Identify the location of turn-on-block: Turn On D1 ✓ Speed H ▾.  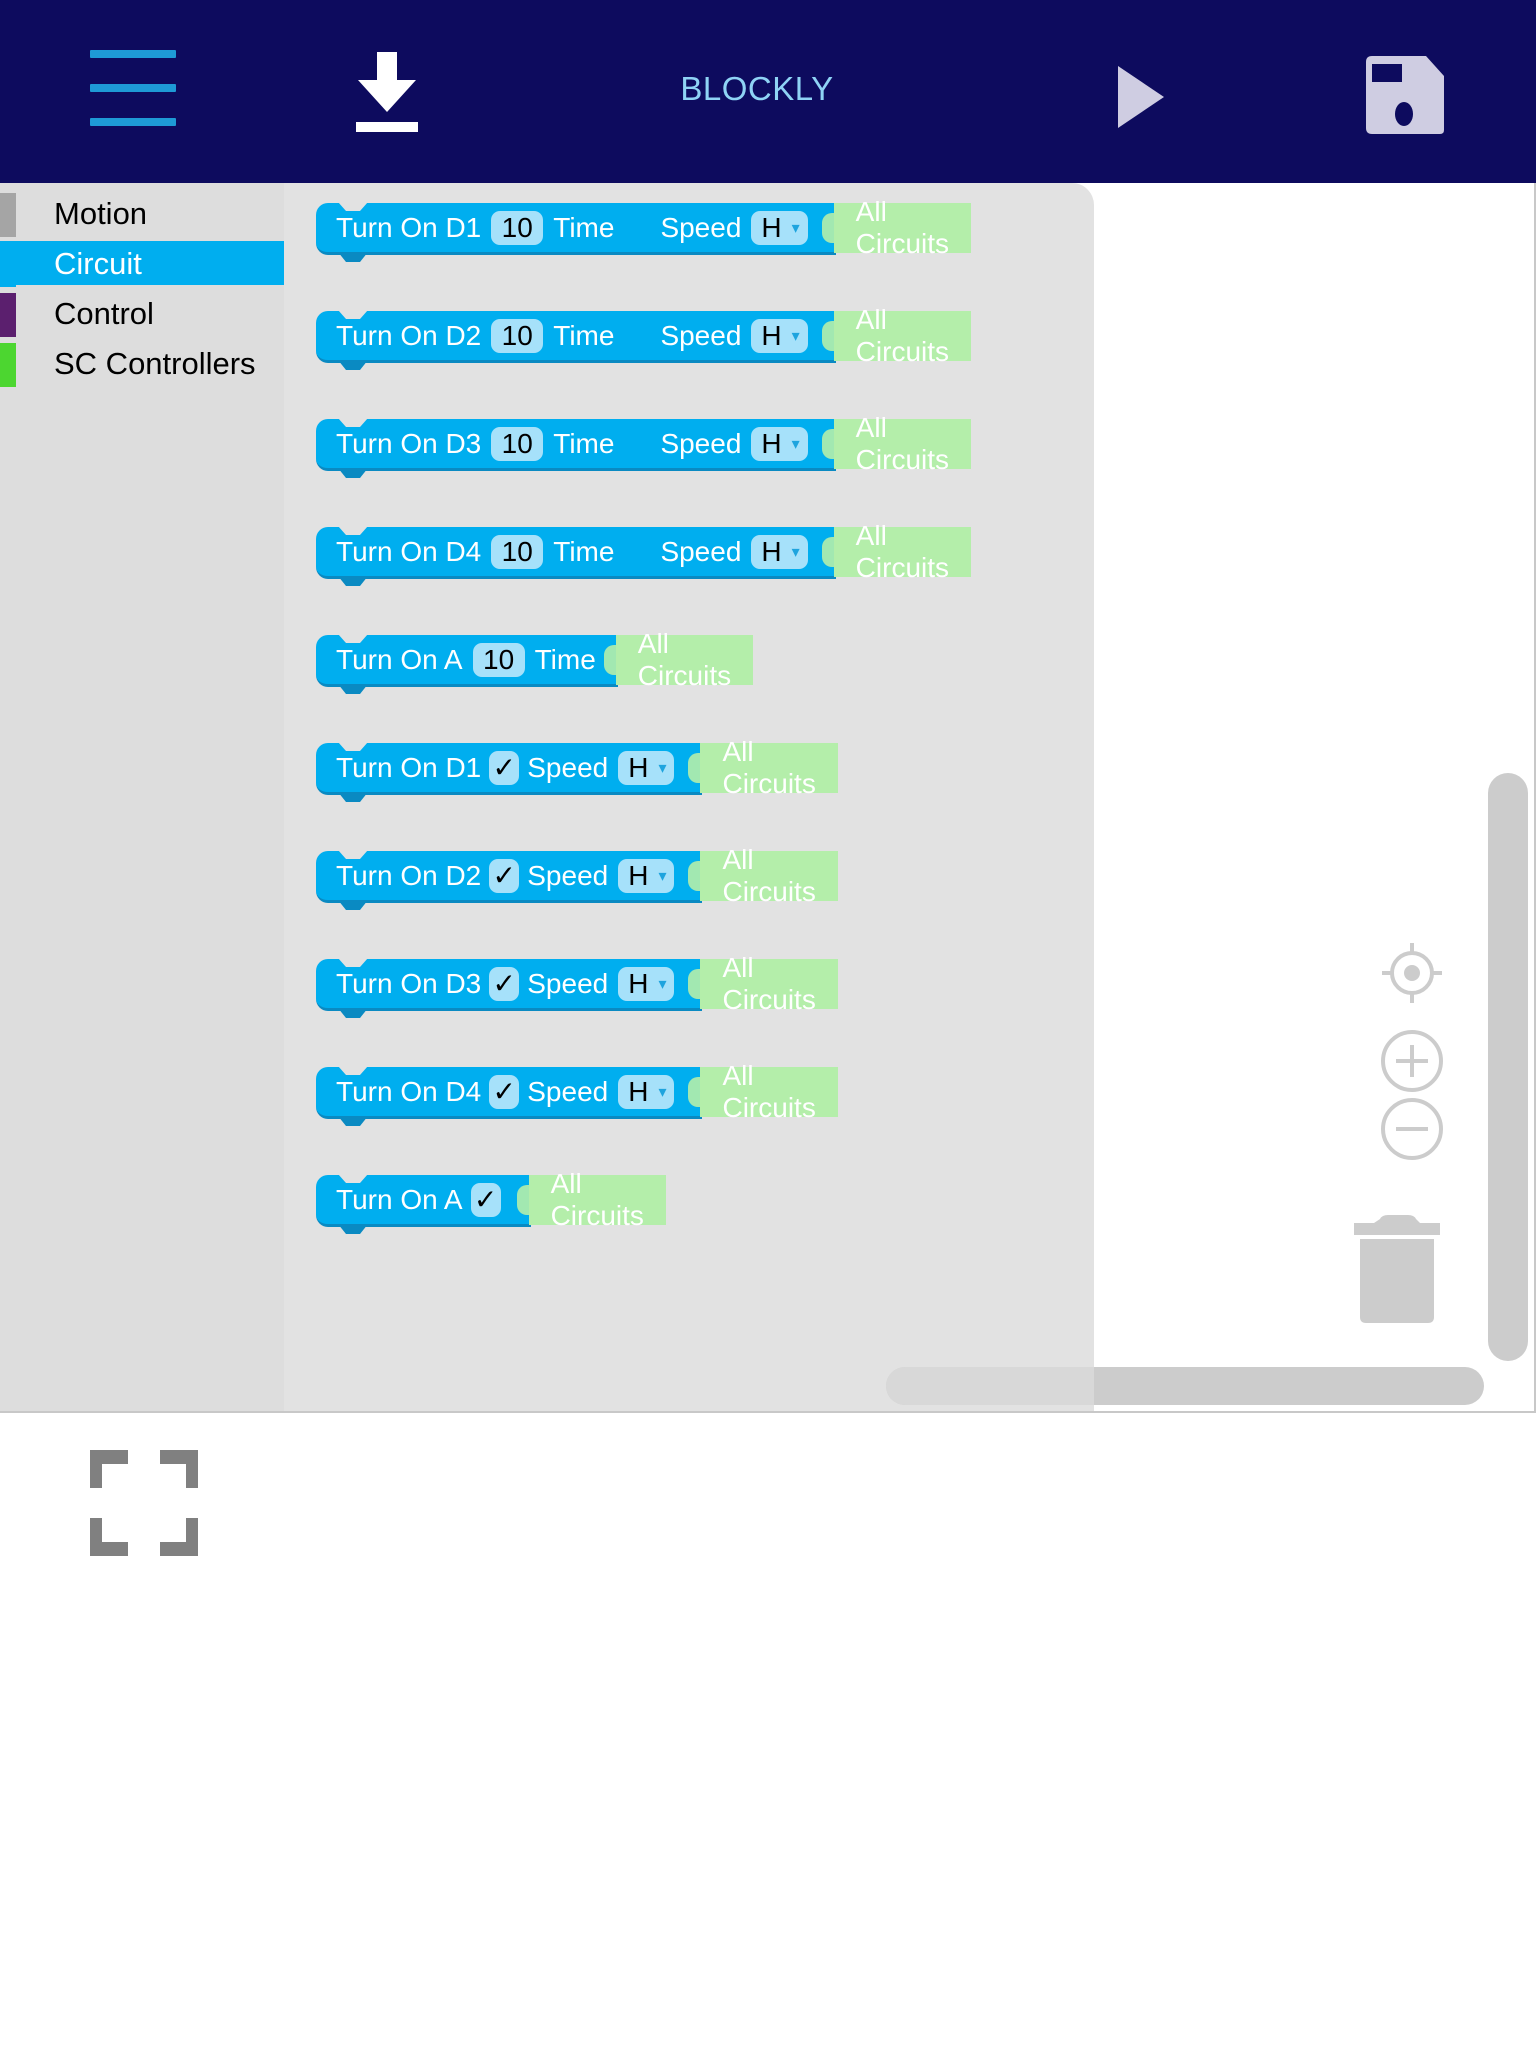
(509, 772).